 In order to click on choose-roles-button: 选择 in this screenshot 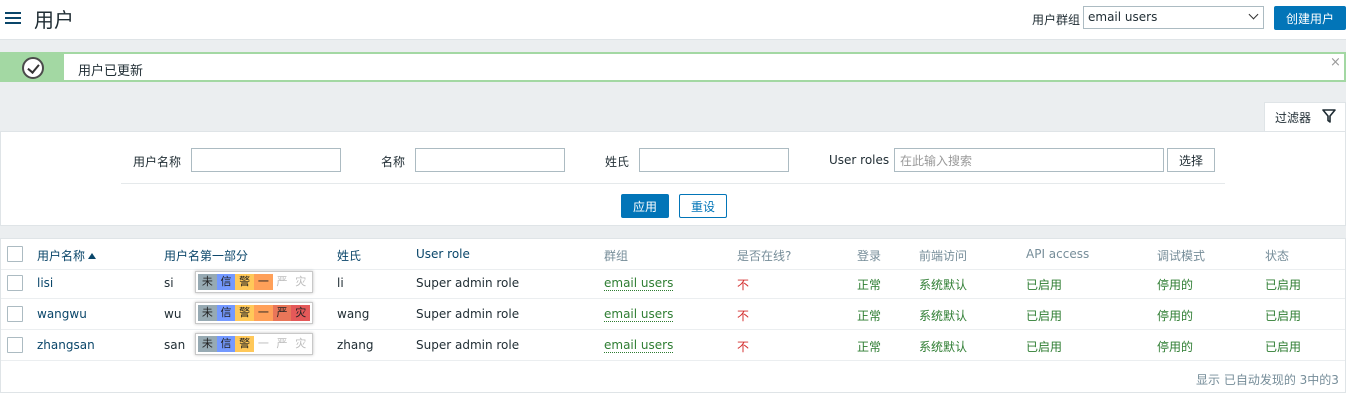, I will do `click(1191, 160)`.